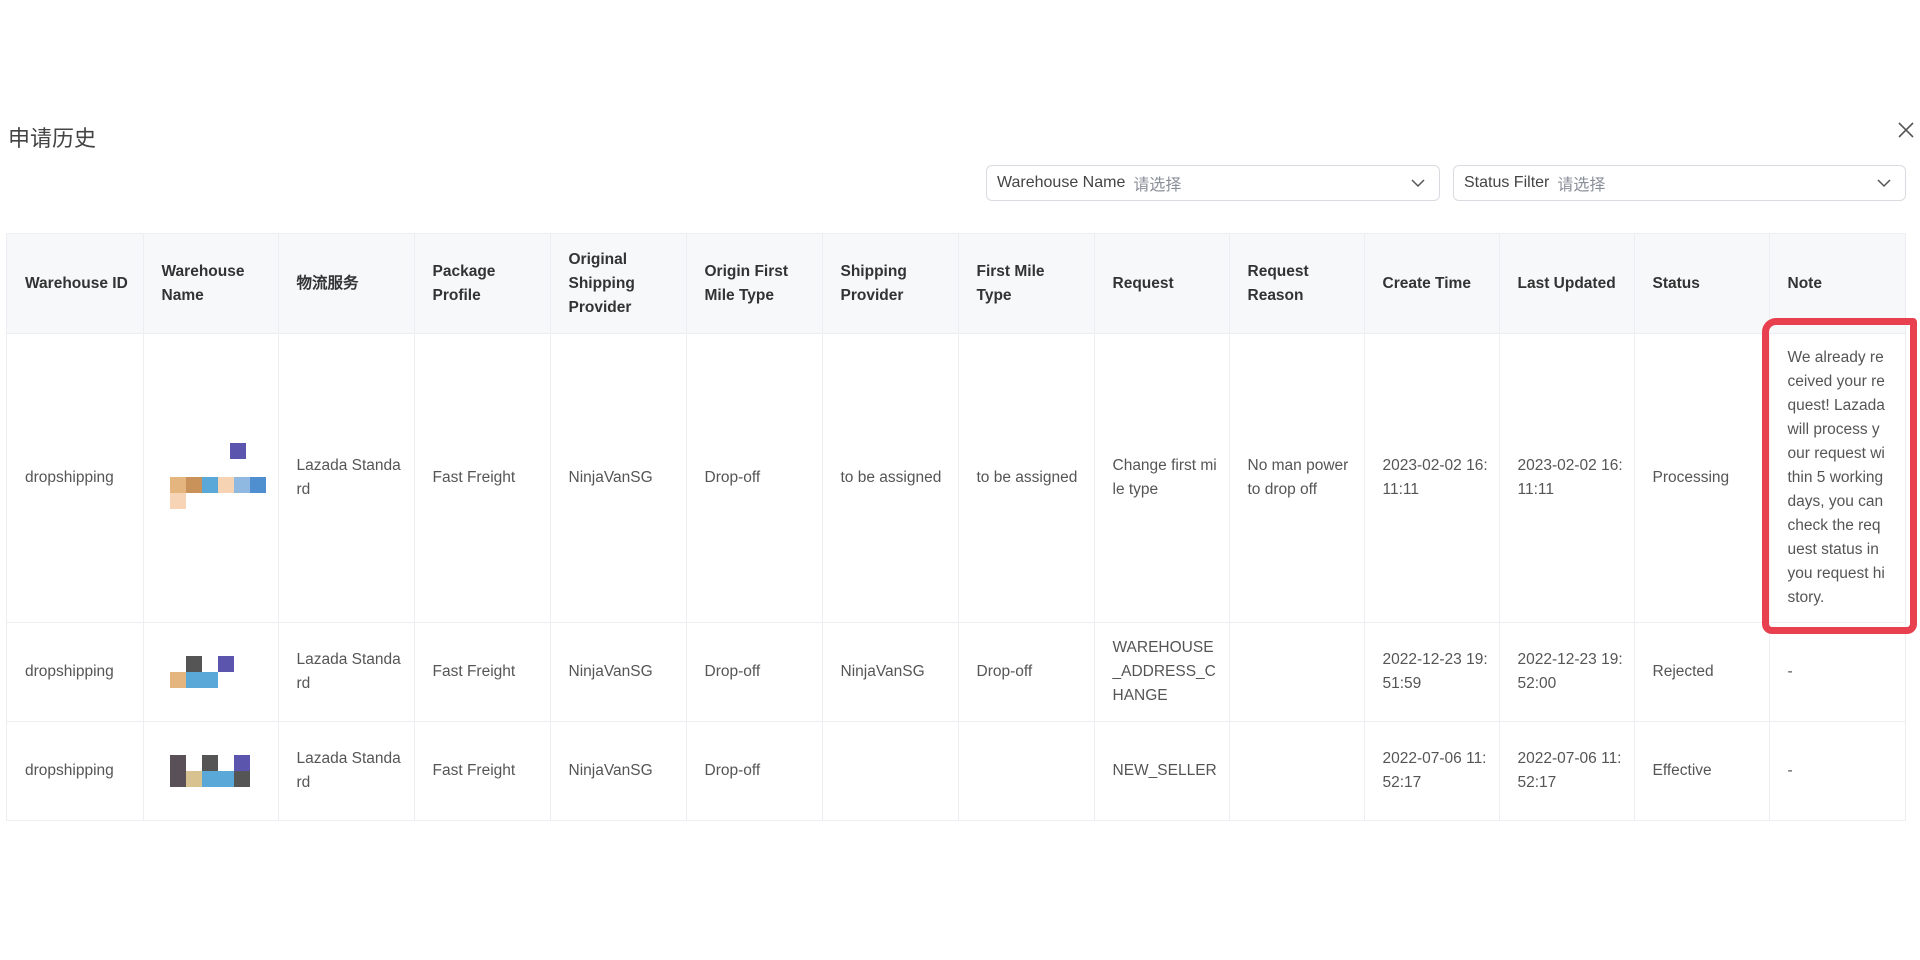  I want to click on header-status: Status, so click(1702, 284).